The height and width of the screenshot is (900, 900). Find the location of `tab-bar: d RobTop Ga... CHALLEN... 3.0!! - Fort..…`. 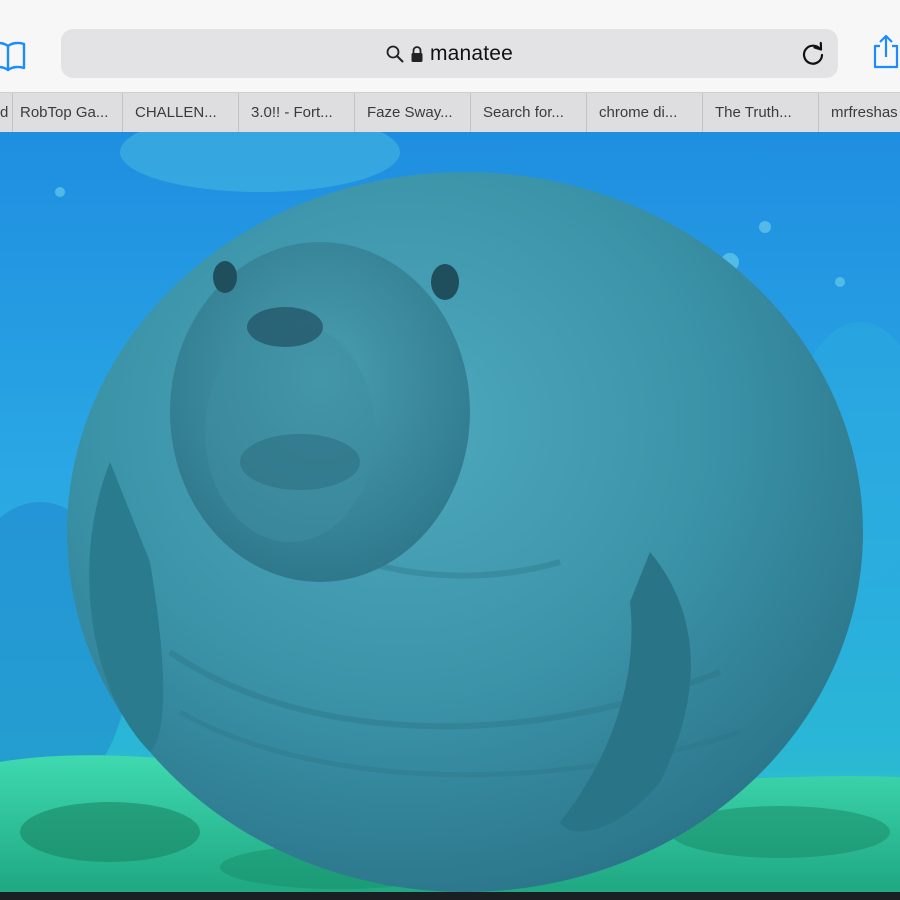

tab-bar: d RobTop Ga... CHALLEN... 3.0!! - Fort..… is located at coordinates (450, 112).